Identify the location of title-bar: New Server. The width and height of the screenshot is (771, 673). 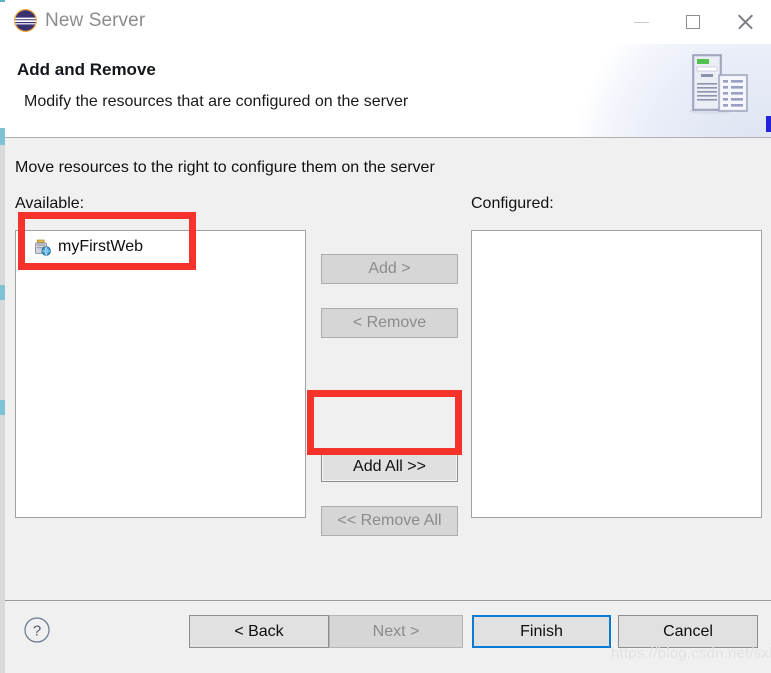
(388, 22).